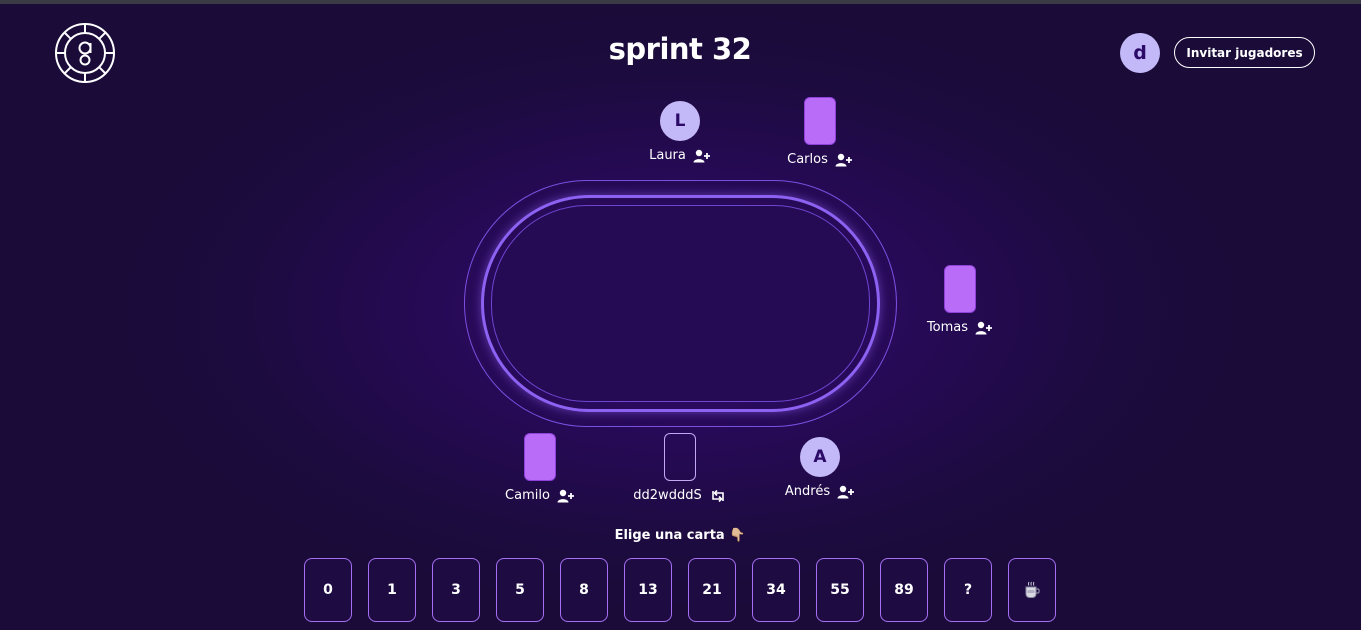 Image resolution: width=1361 pixels, height=630 pixels. I want to click on player-name: Carlos, so click(807, 159).